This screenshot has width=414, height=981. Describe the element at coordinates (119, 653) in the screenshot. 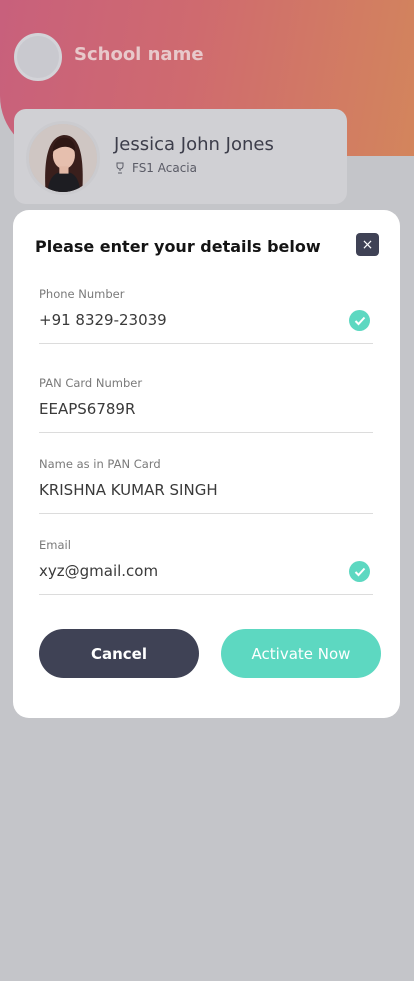

I see `cancel-button: Cancel` at that location.